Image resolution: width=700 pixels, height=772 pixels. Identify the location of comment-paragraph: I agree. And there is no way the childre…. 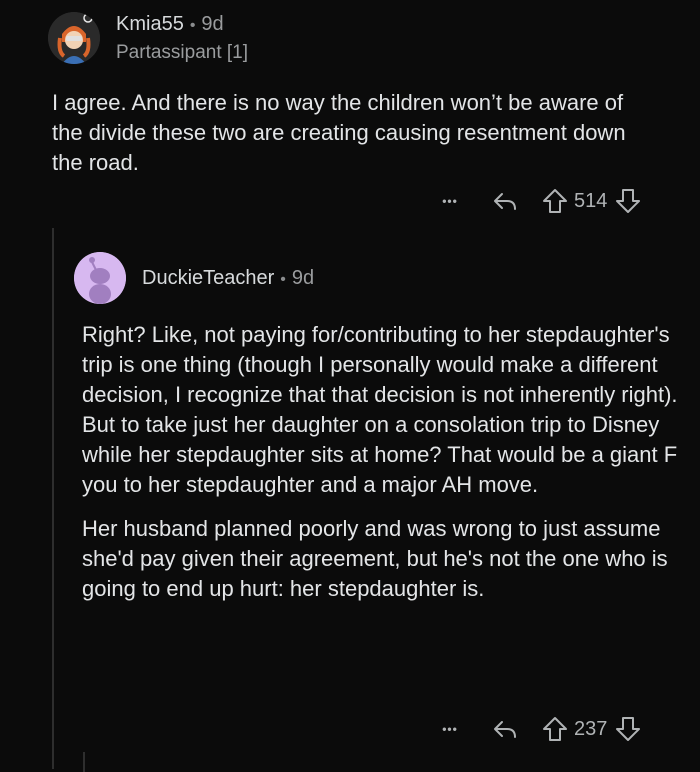
(339, 132).